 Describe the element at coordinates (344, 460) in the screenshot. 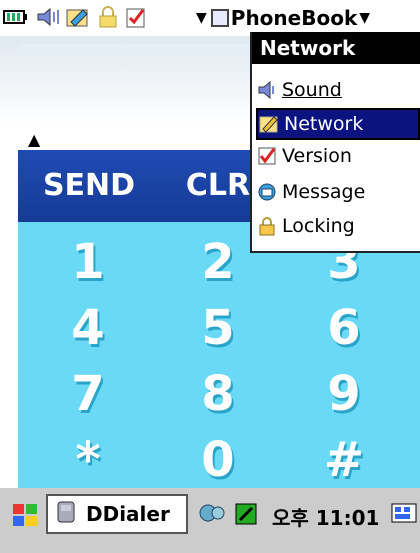

I see `key-hash: #` at that location.